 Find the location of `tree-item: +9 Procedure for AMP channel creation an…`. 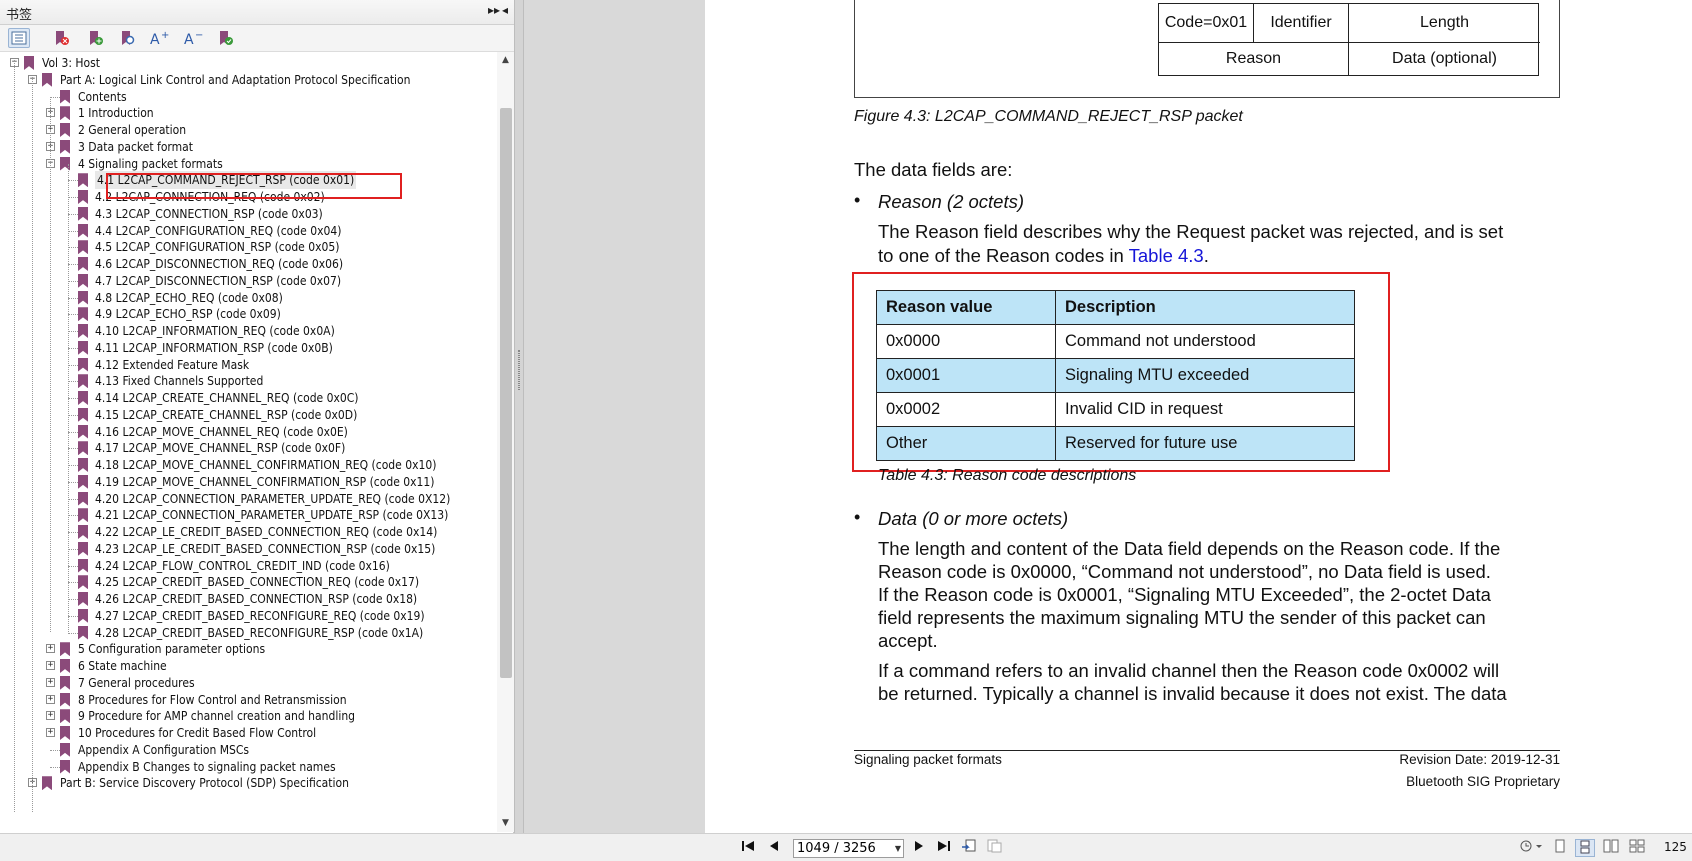

tree-item: +9 Procedure for AMP channel creation an… is located at coordinates (248, 716).